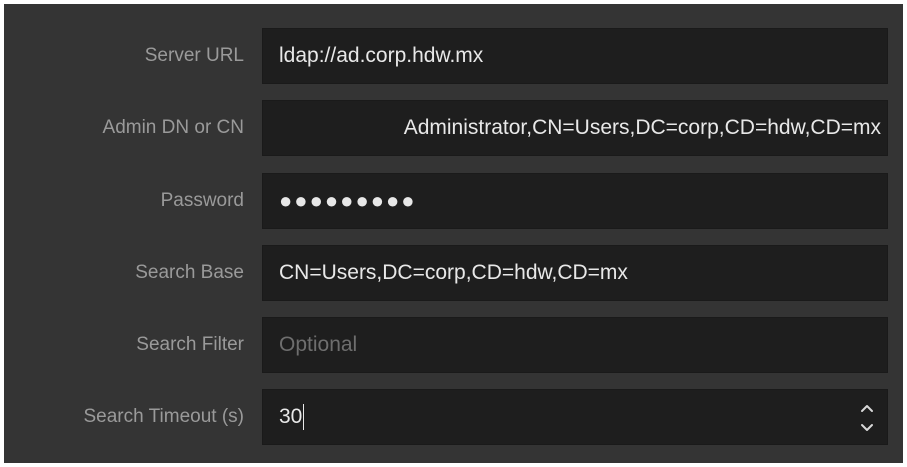  I want to click on password-label: Password, so click(202, 200).